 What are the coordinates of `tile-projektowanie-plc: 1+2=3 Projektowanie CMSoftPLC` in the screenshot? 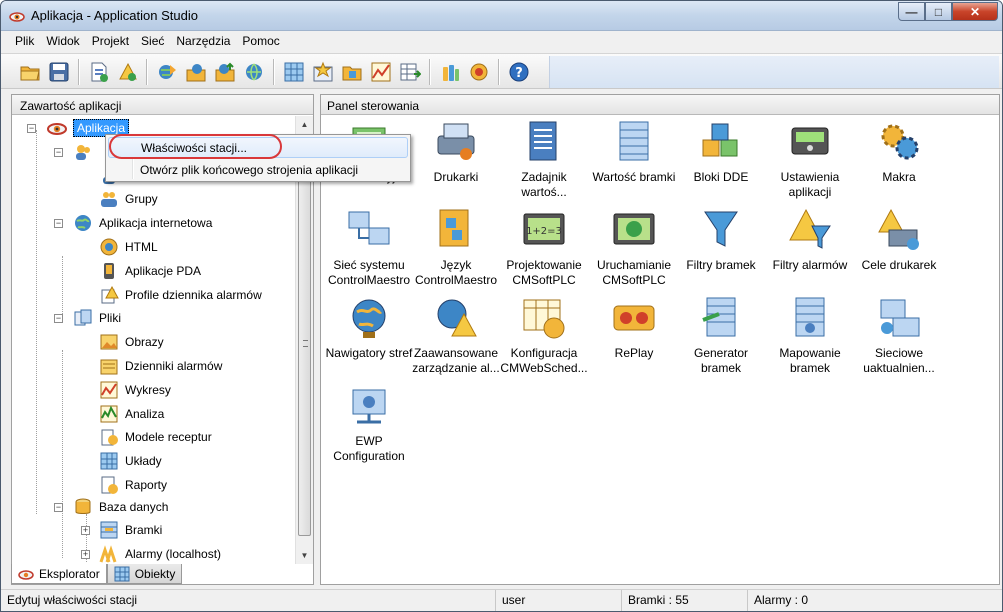 It's located at (544, 246).